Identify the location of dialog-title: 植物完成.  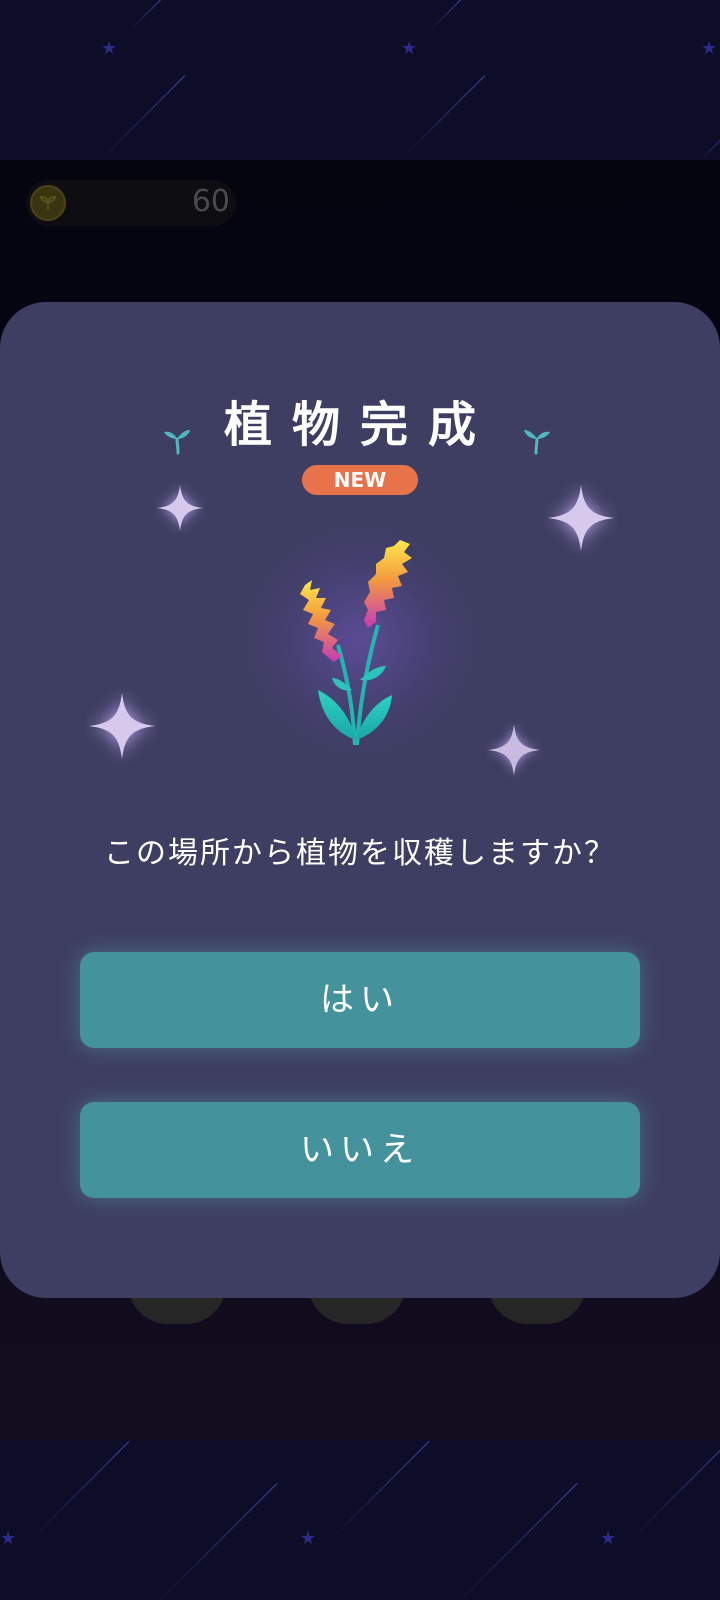
(359, 425).